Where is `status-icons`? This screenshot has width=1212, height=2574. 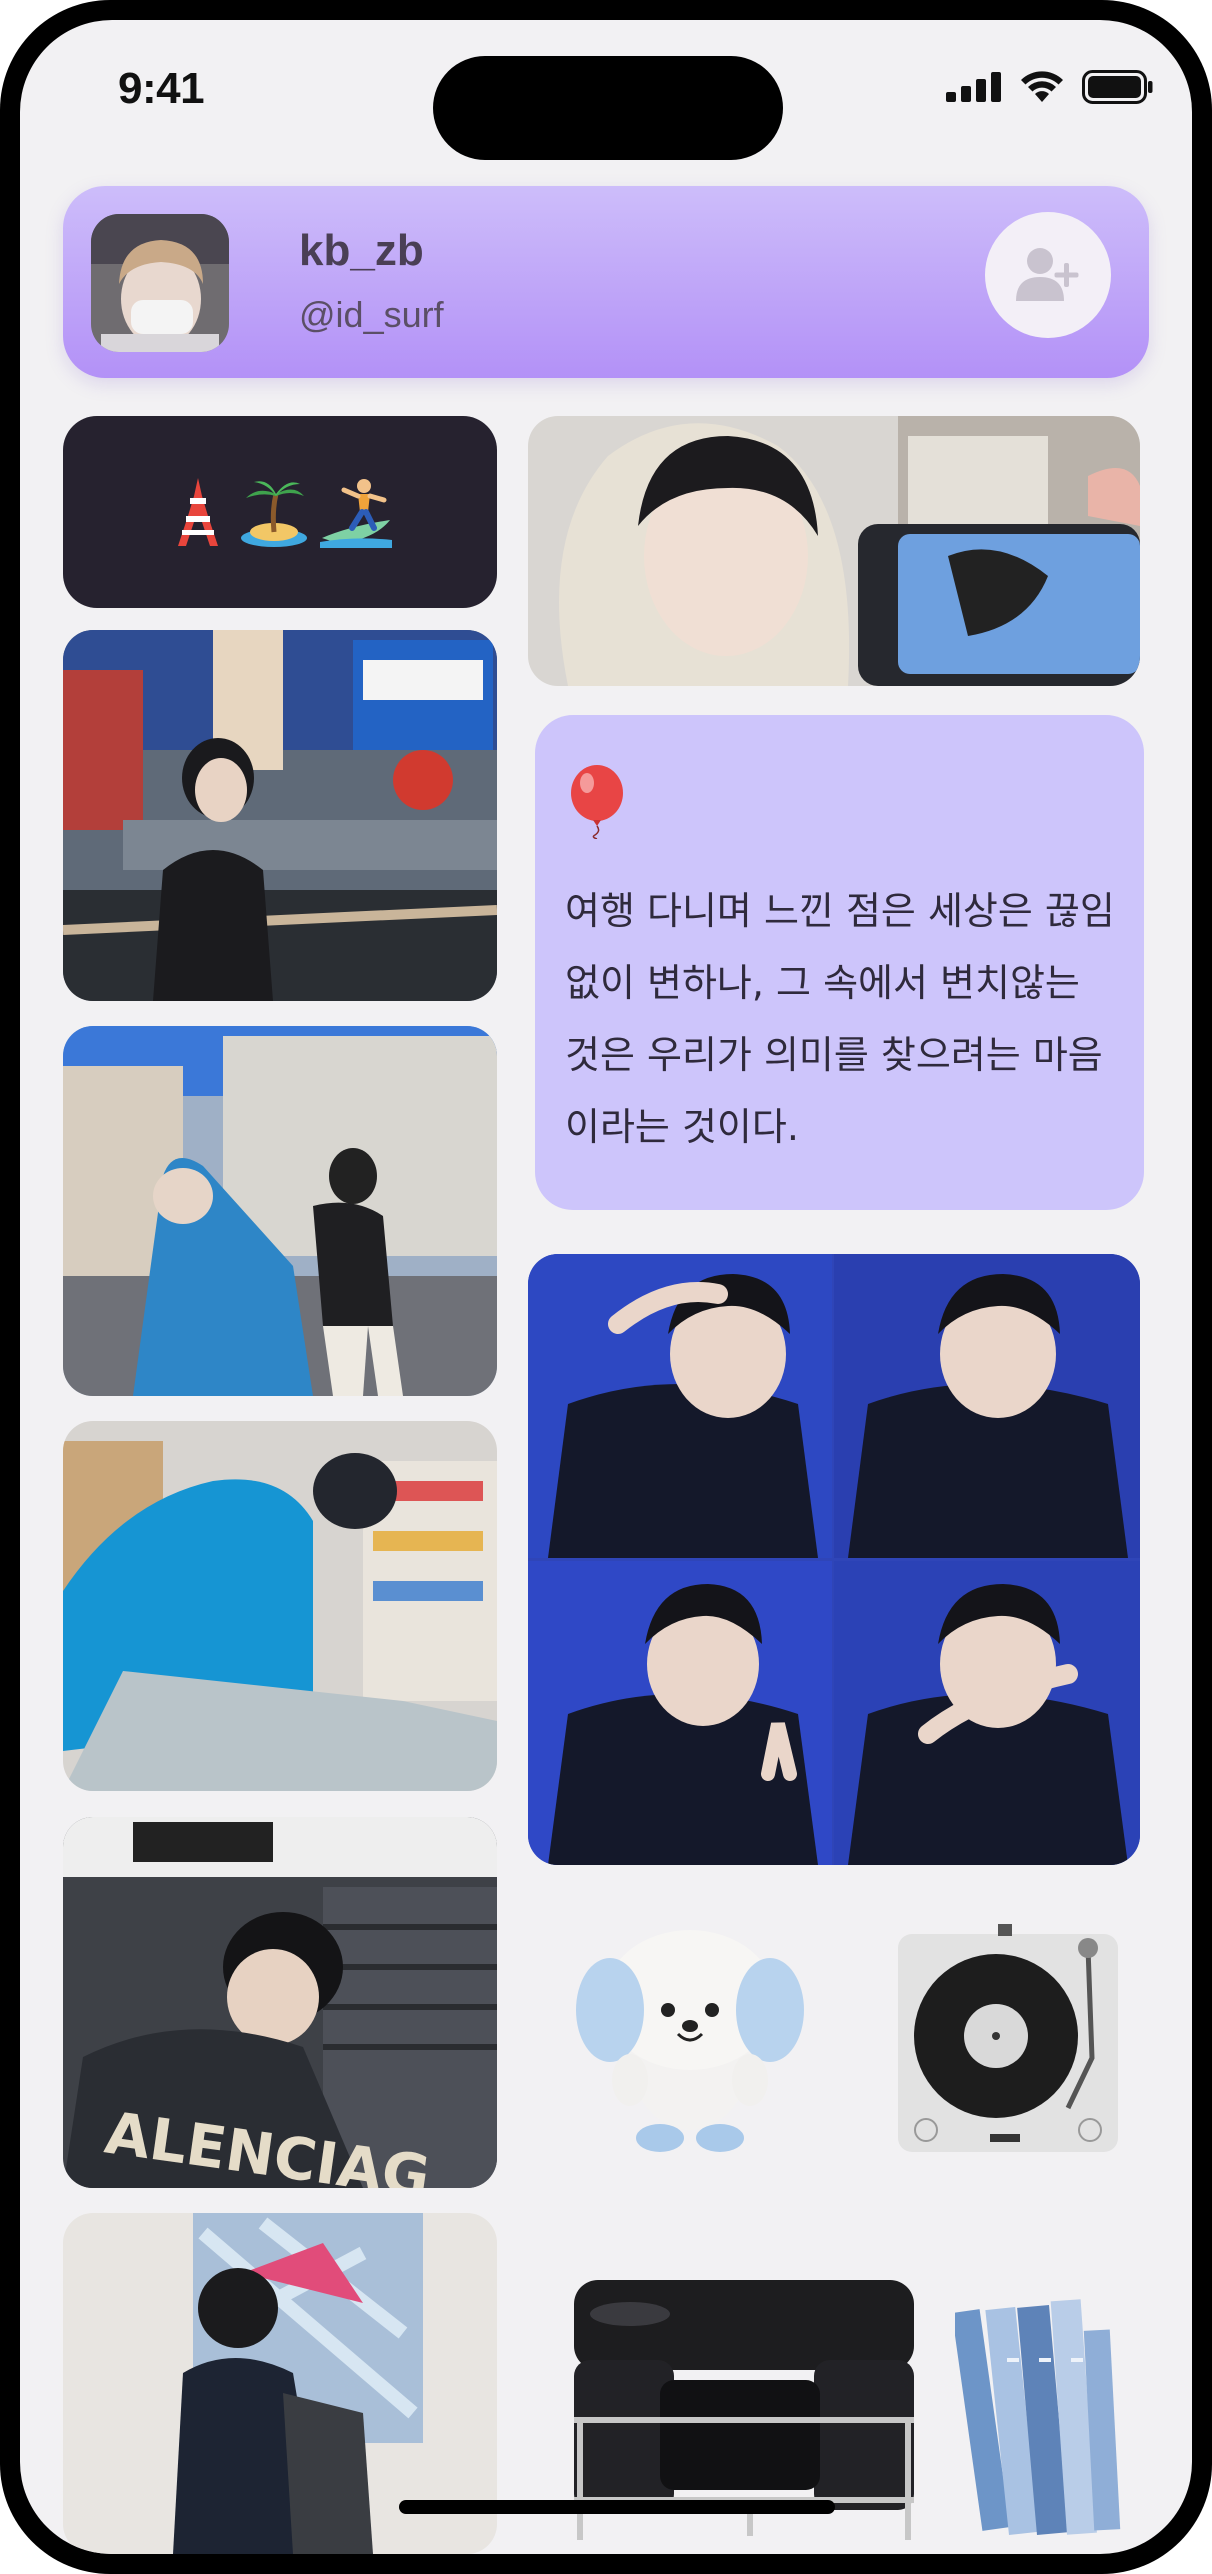 status-icons is located at coordinates (1050, 87).